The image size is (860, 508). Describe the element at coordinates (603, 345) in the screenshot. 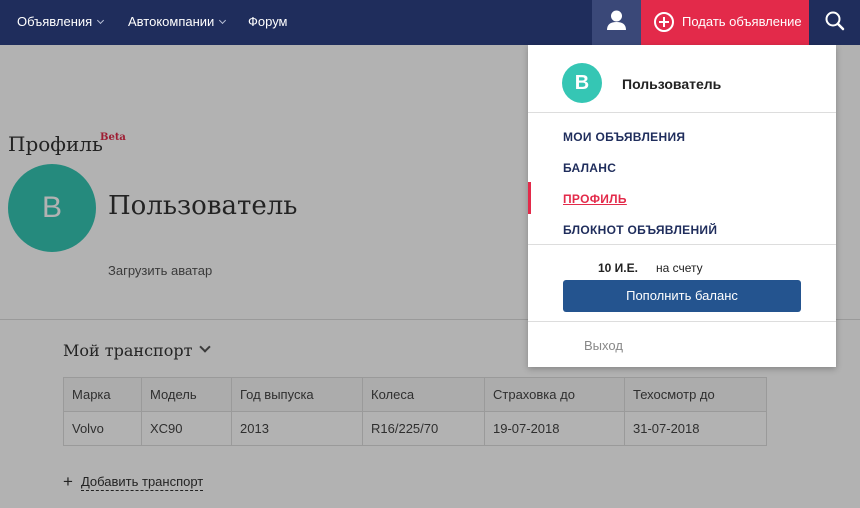

I see `logout-link: Выход` at that location.